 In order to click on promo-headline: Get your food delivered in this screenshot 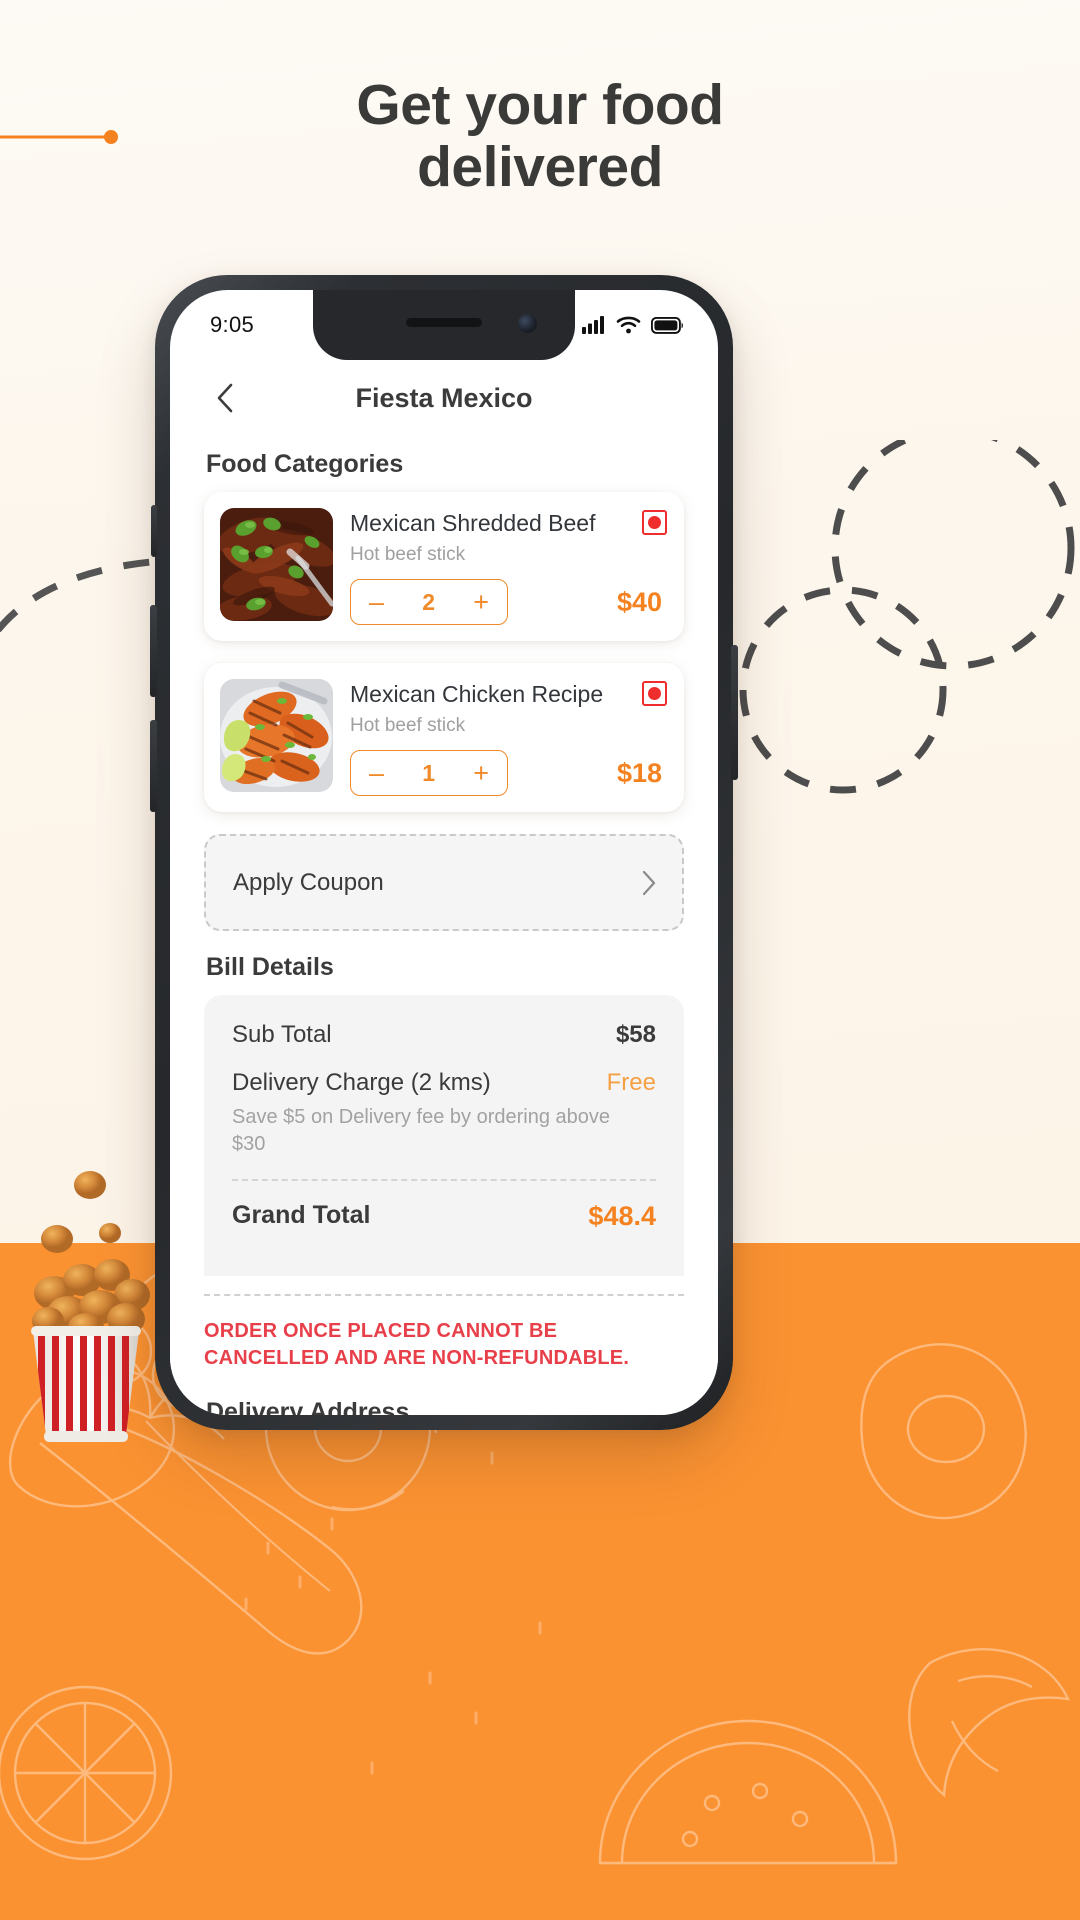, I will do `click(540, 136)`.